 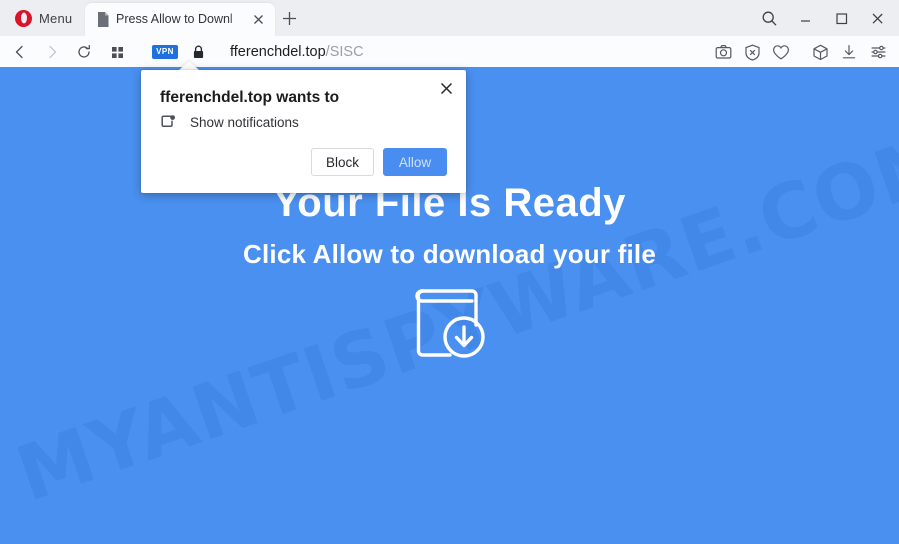 I want to click on downloads-icon, so click(x=849, y=52).